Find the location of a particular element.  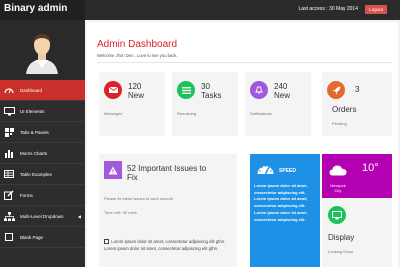

sidebar-item-label: Dashboard is located at coordinates (31, 90).